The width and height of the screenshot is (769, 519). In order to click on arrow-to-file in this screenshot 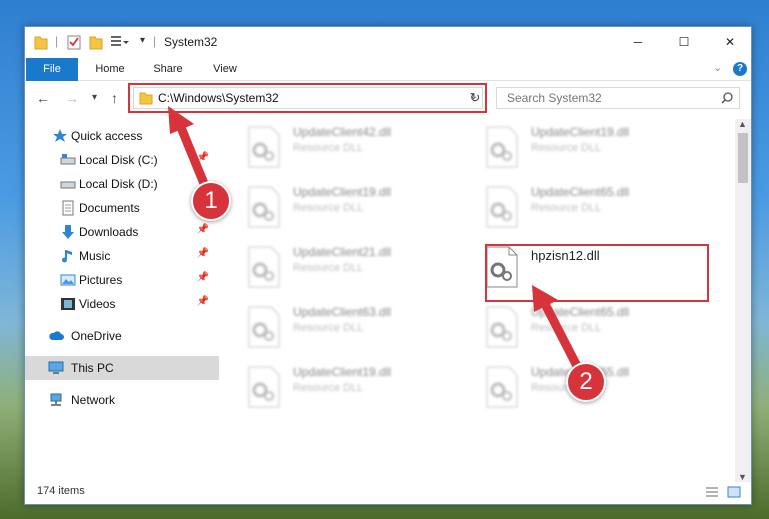, I will do `click(561, 335)`.